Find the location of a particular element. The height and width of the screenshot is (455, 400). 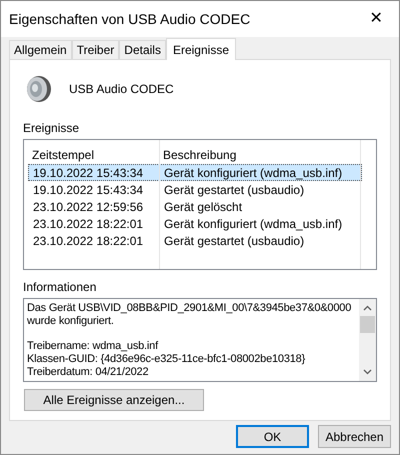

timestamp-cell-text: 23.10.2022 12:59:56 is located at coordinates (88, 207).